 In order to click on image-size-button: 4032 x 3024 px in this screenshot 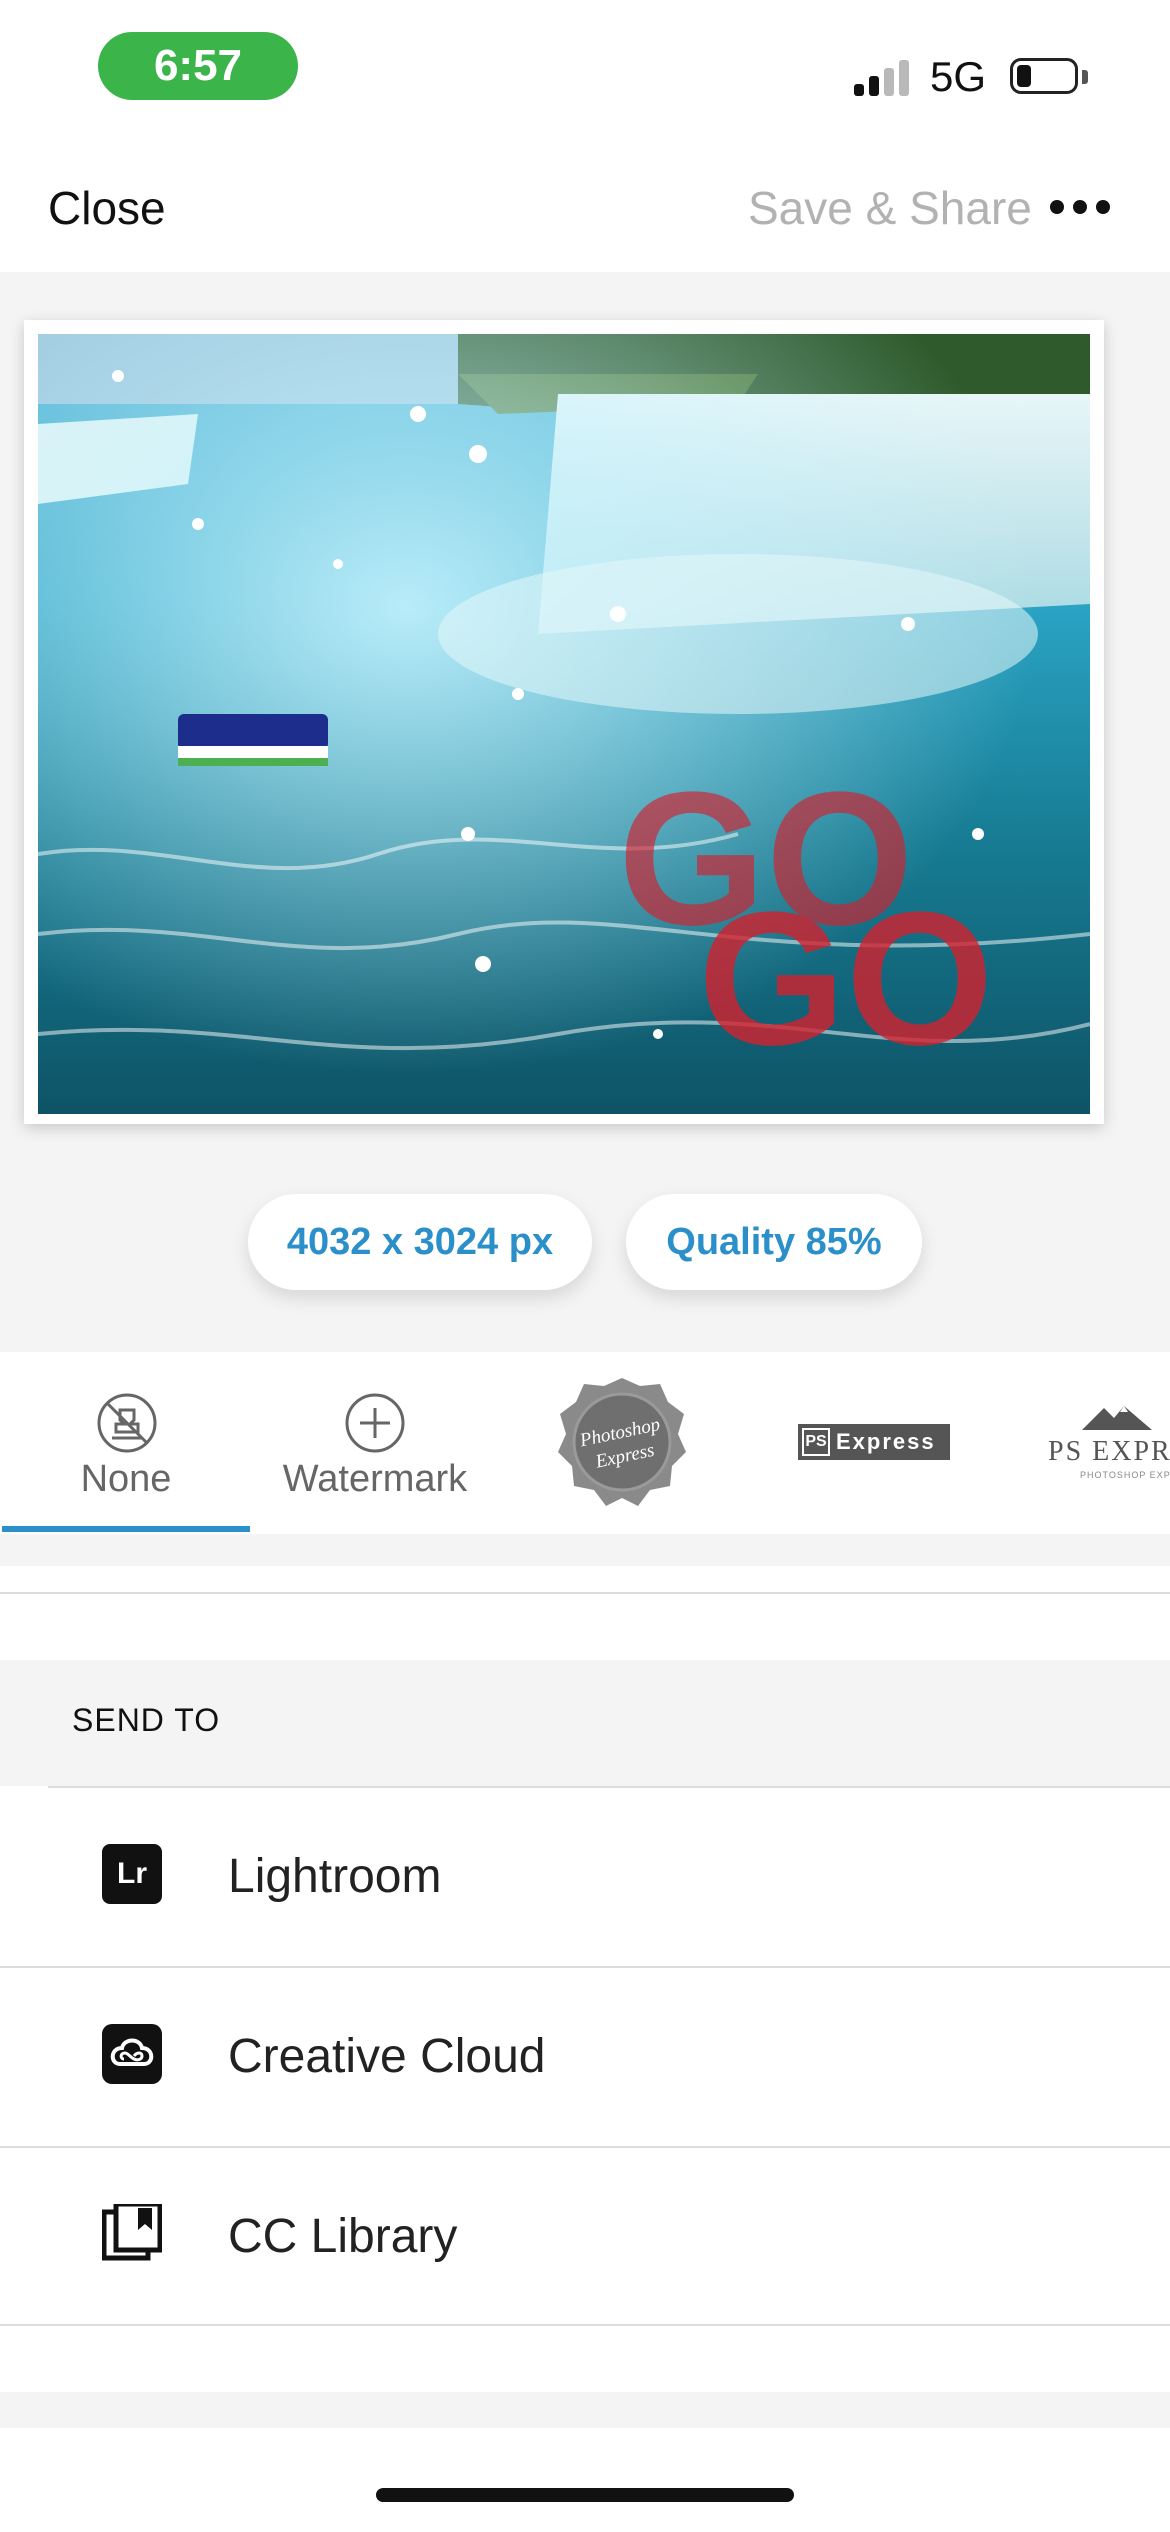, I will do `click(420, 1242)`.